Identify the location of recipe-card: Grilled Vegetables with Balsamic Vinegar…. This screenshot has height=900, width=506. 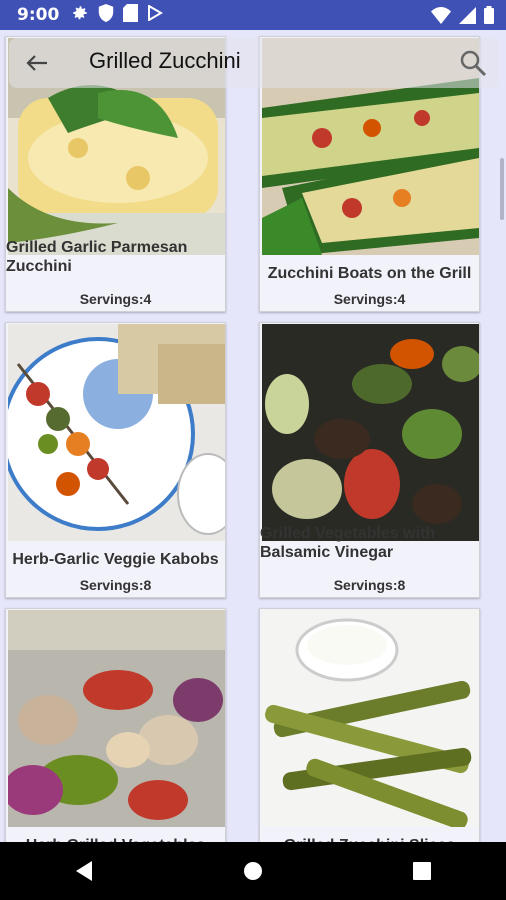
(369, 460).